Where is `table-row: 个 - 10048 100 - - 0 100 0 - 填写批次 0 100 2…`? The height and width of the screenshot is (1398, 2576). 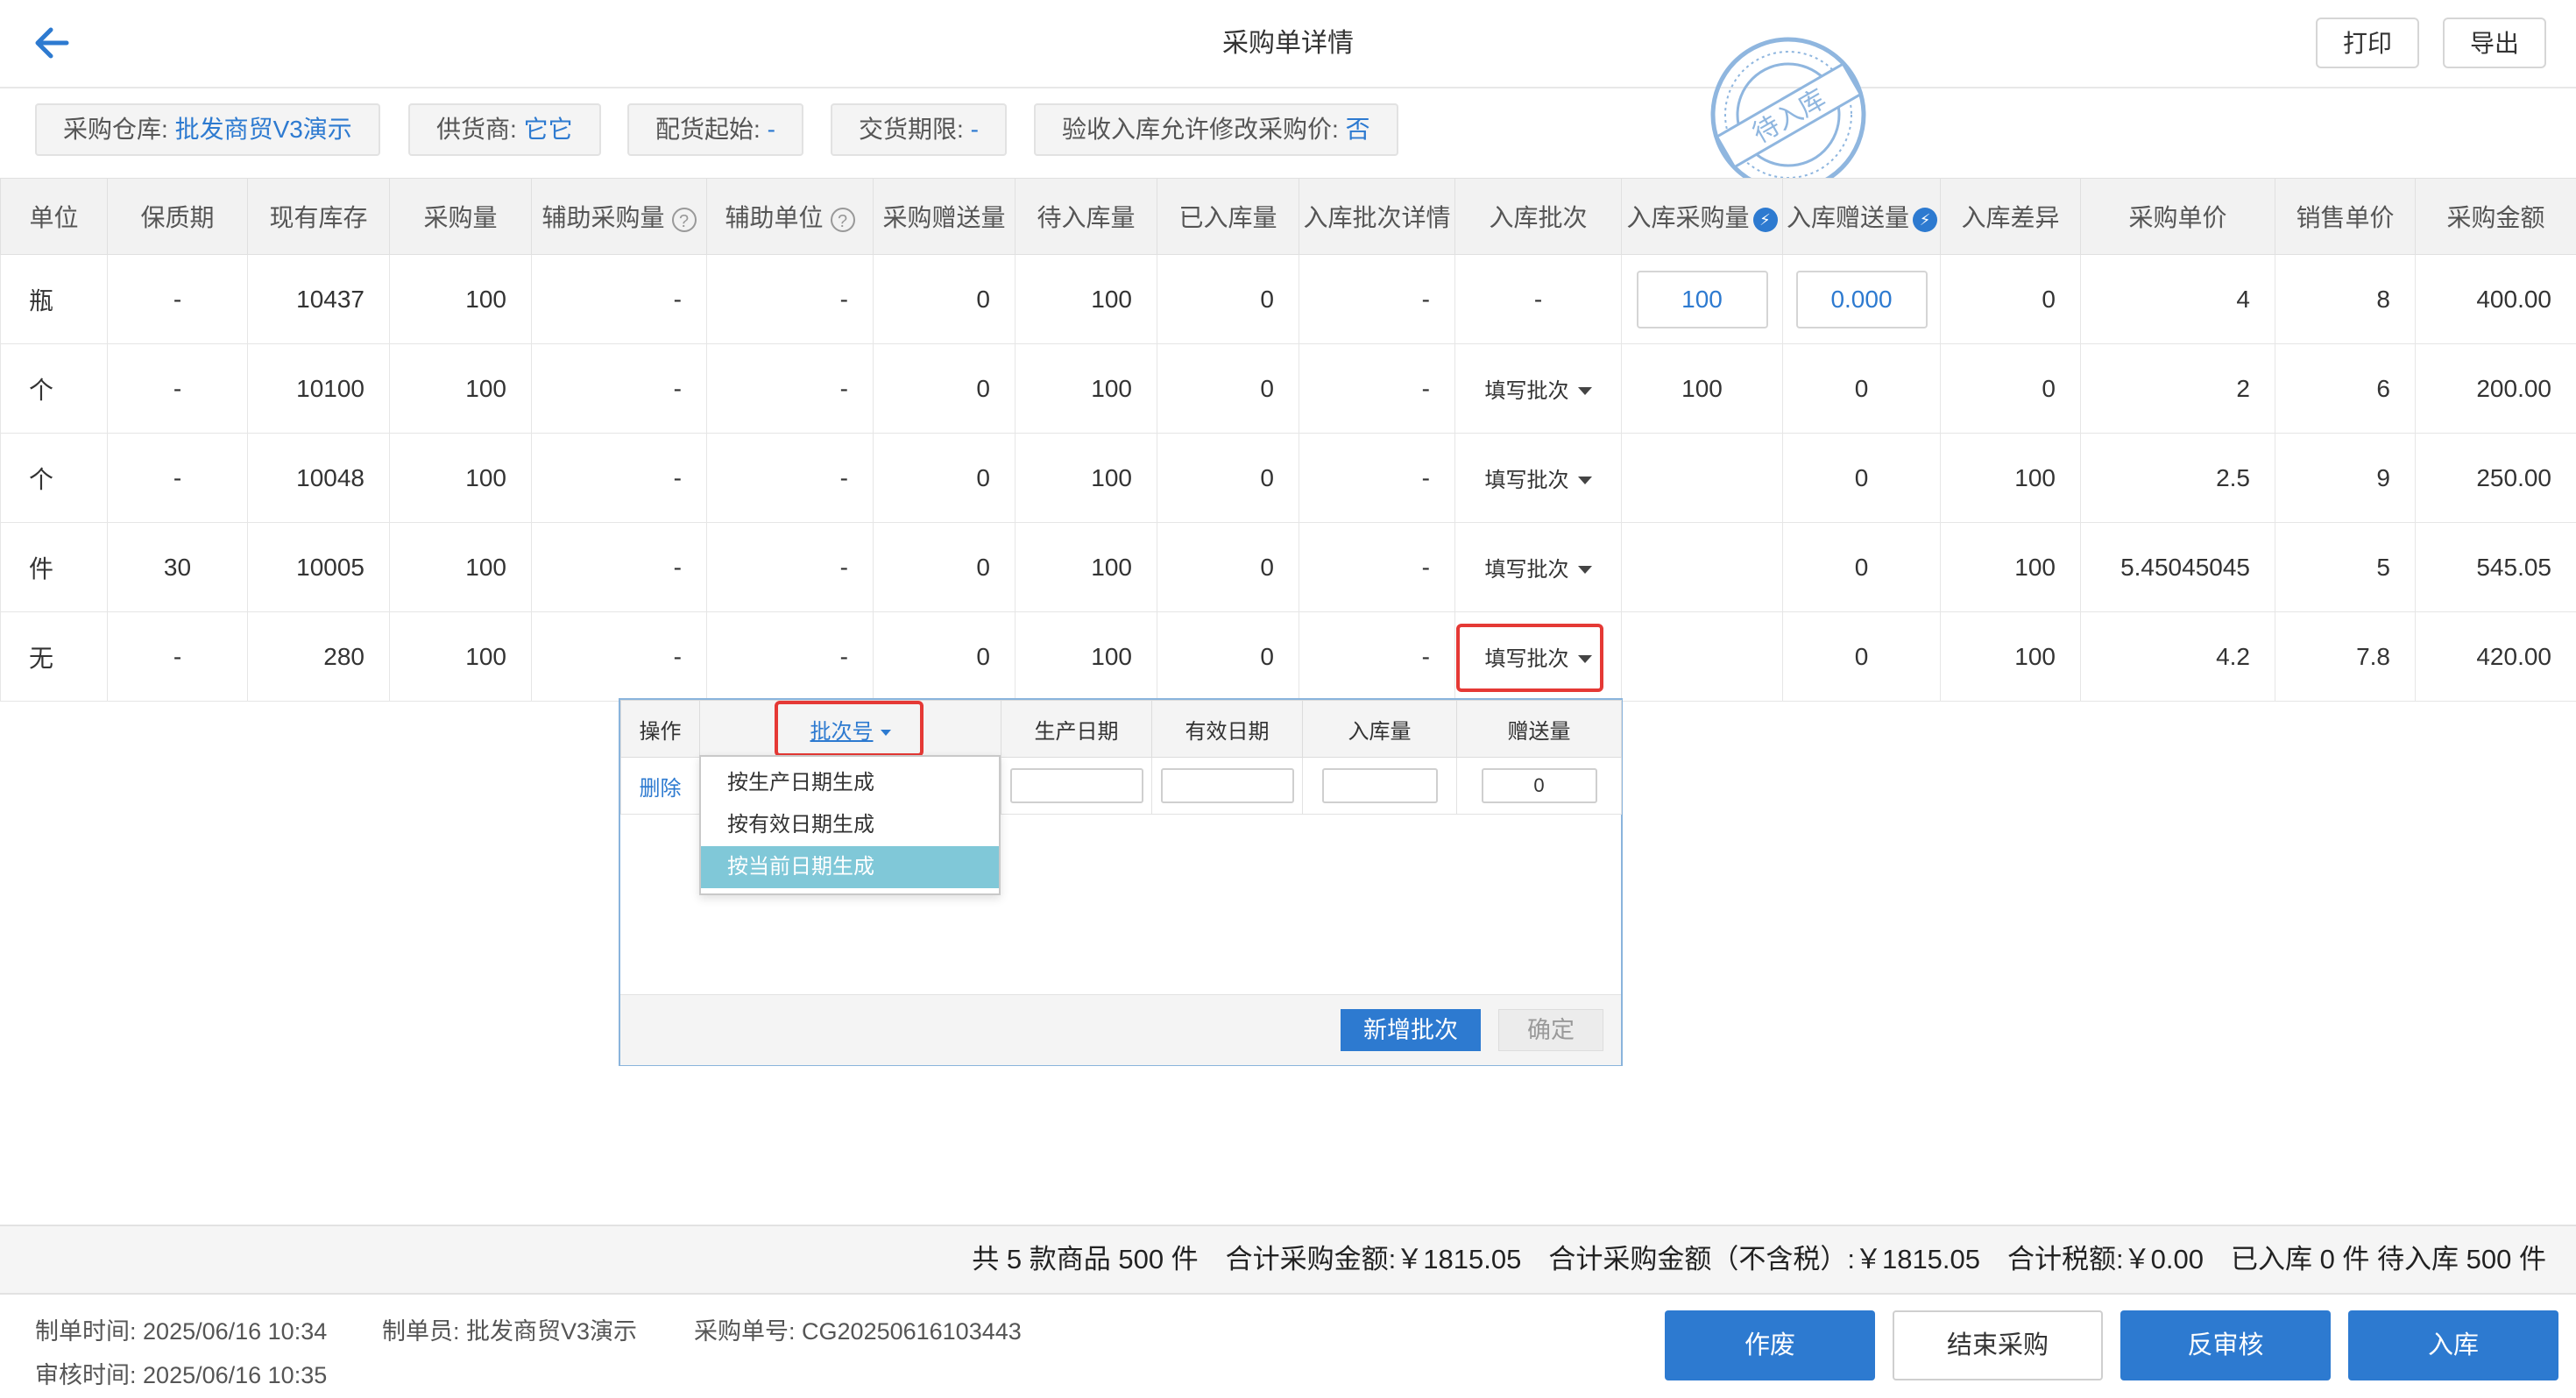
table-row: 个 - 10048 100 - - 0 100 0 - 填写批次 0 100 2… is located at coordinates (1288, 478).